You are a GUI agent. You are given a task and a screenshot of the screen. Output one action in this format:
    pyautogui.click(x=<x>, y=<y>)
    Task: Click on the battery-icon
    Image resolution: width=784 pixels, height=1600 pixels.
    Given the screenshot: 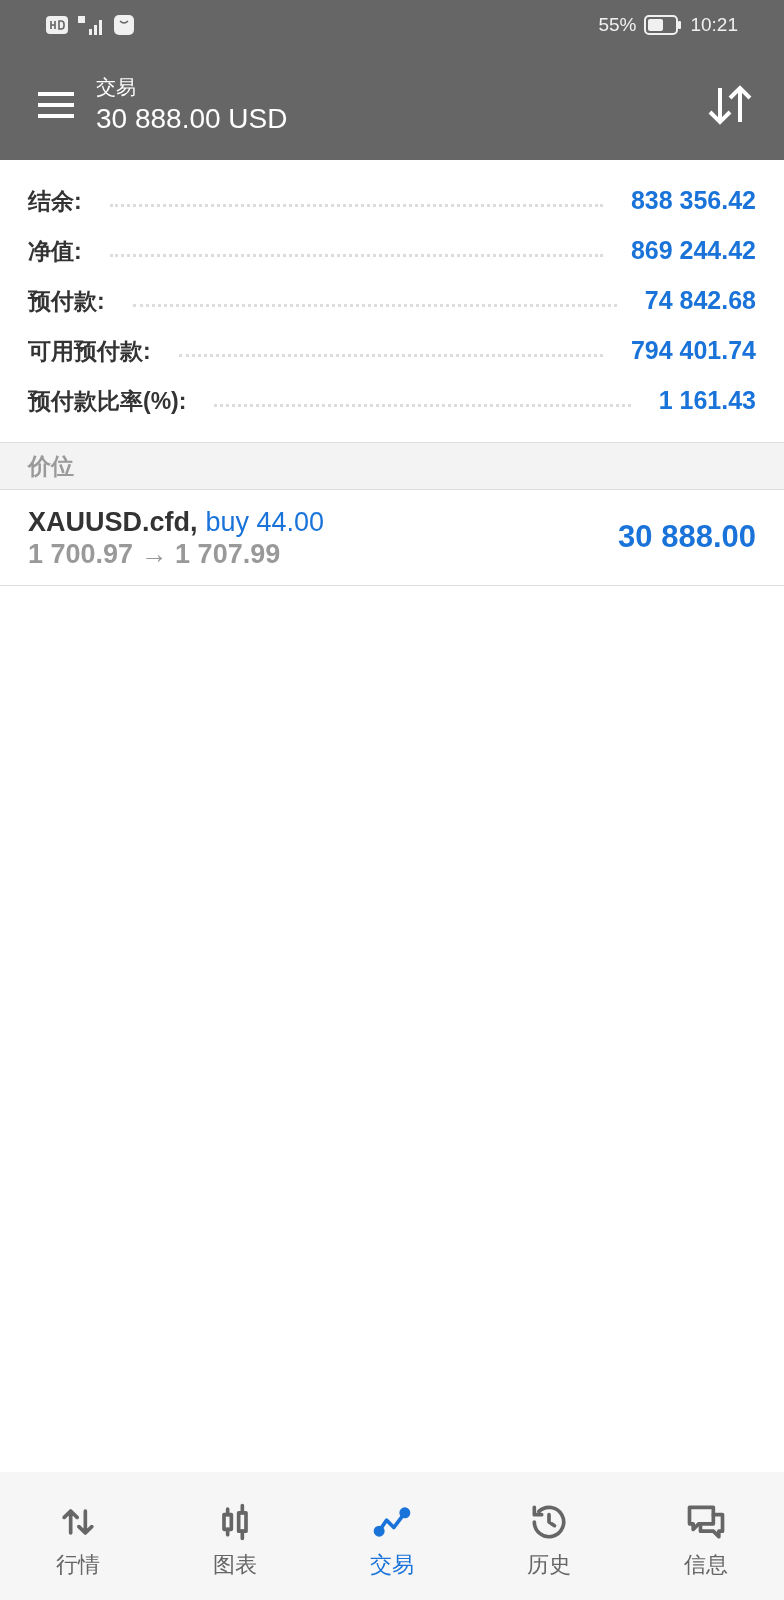 What is the action you would take?
    pyautogui.click(x=663, y=25)
    